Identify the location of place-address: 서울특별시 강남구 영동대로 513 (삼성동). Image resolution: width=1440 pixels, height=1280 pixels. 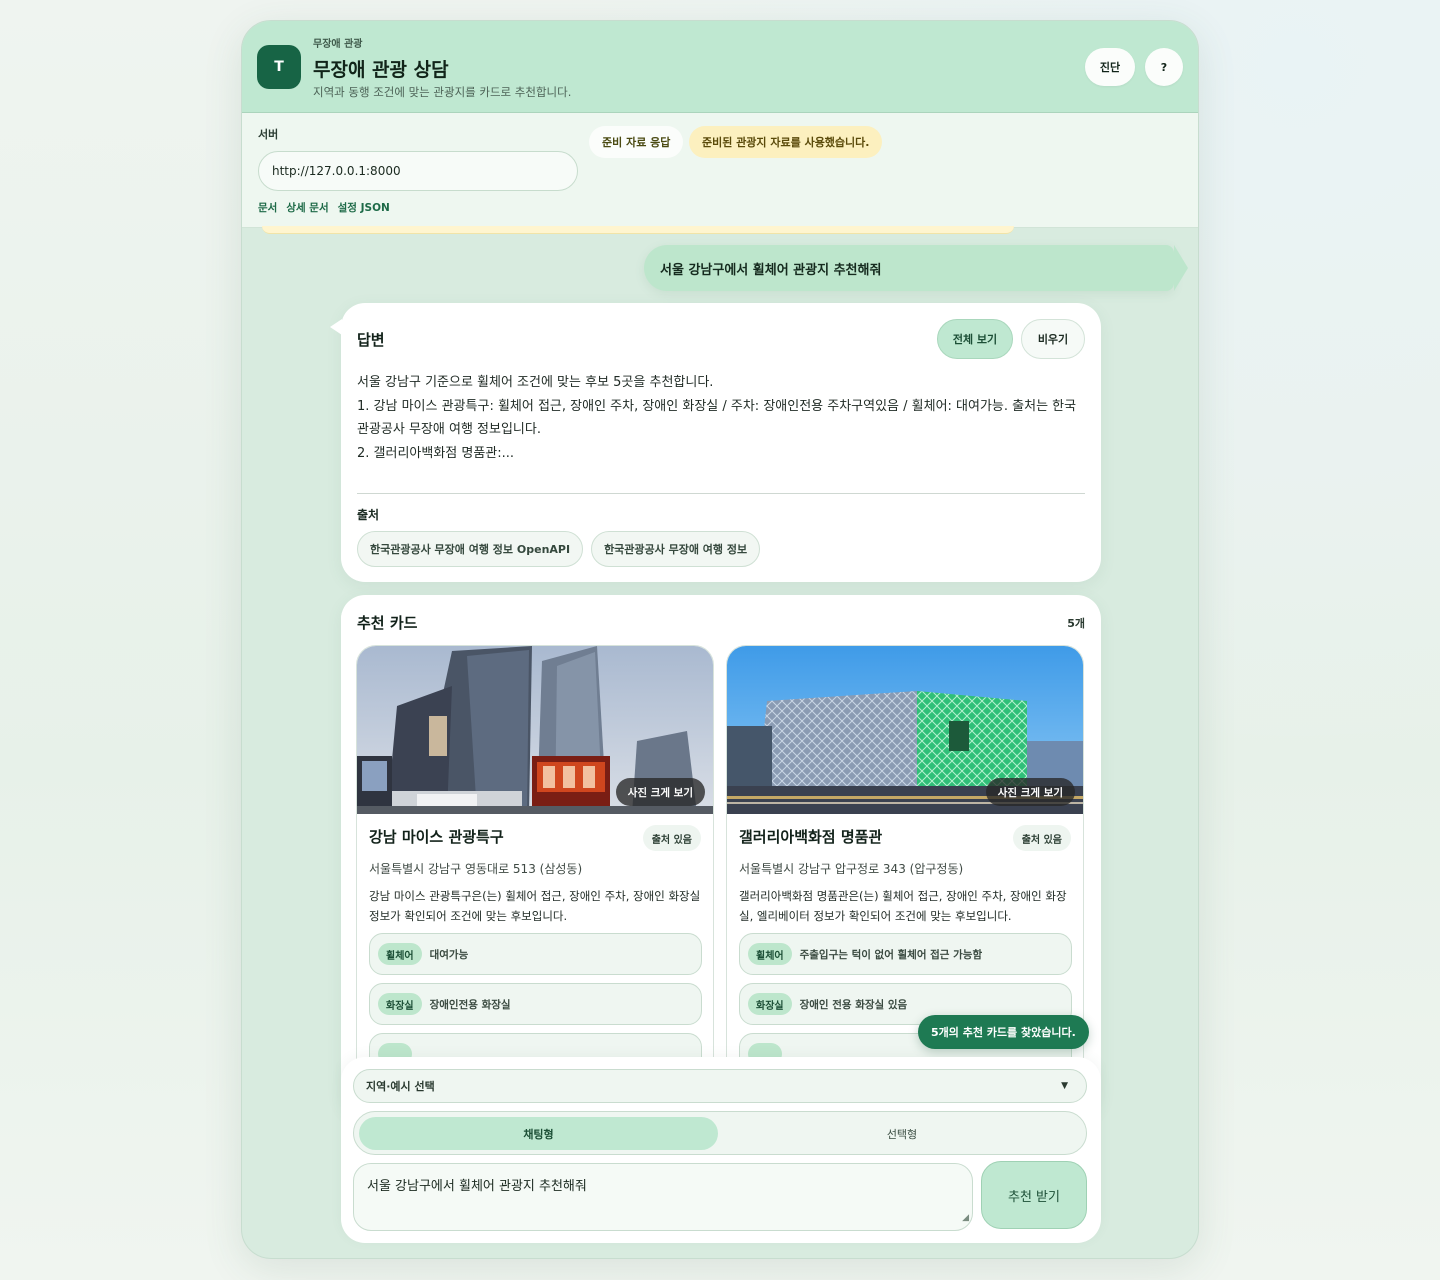
(476, 869).